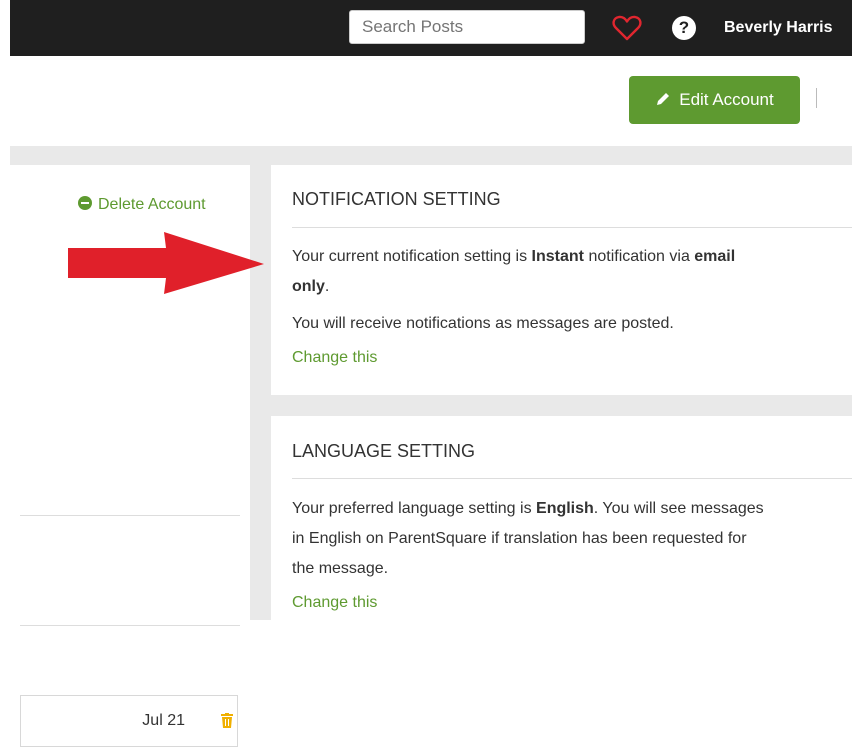 This screenshot has height=747, width=852. I want to click on delete-account-label: Delete Account, so click(152, 204).